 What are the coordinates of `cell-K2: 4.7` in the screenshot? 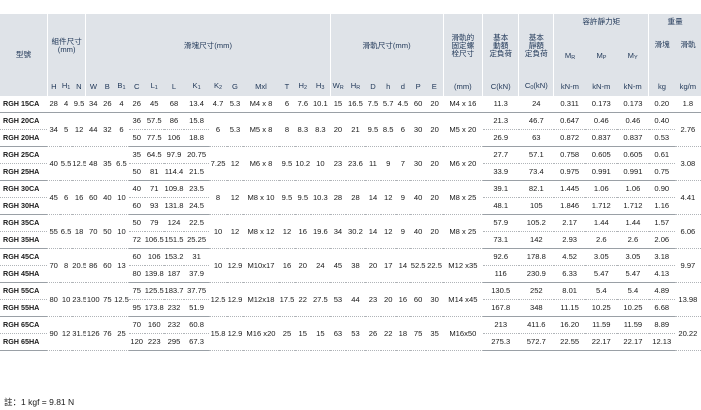 It's located at (218, 104).